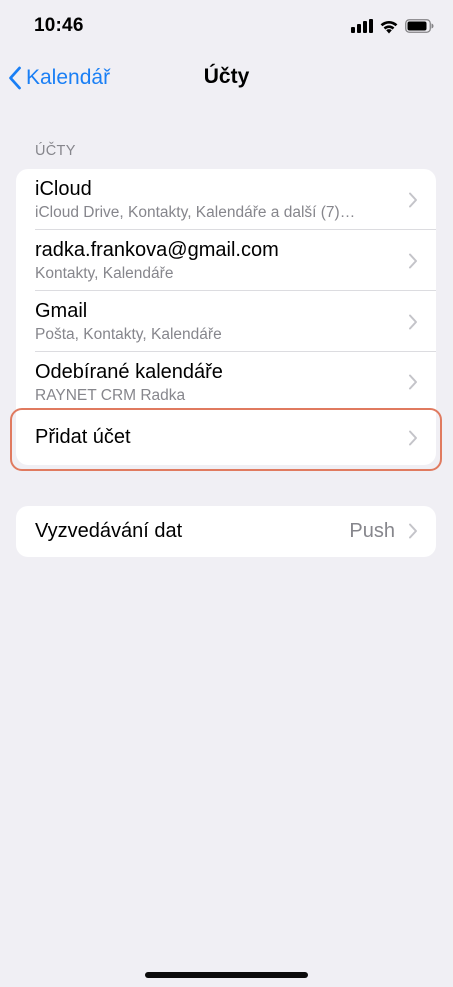 The height and width of the screenshot is (987, 453). I want to click on account-subtitle: Kontakty, Kalendáře, so click(104, 273).